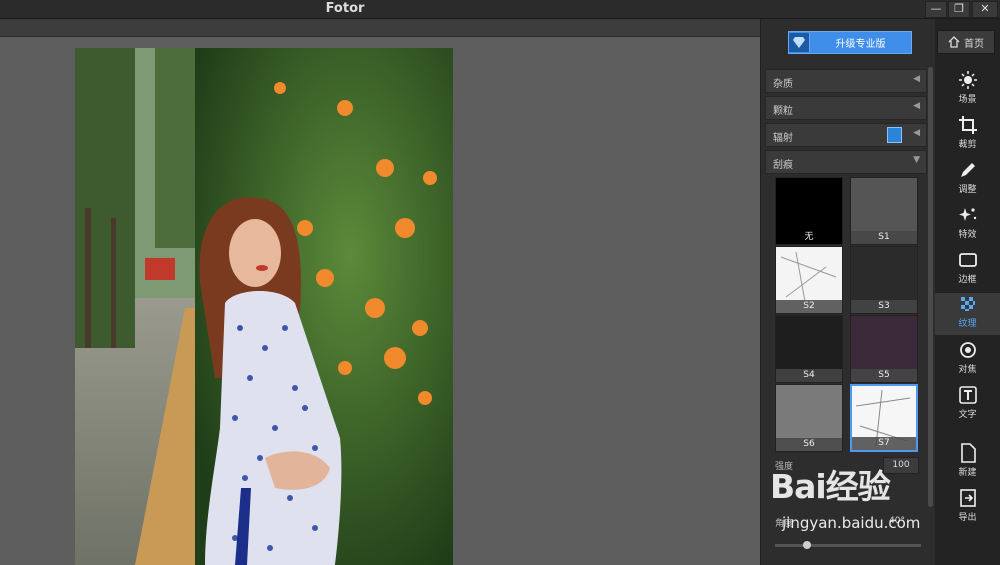 The height and width of the screenshot is (565, 1000). I want to click on texture-tile-s3: S3, so click(884, 280).